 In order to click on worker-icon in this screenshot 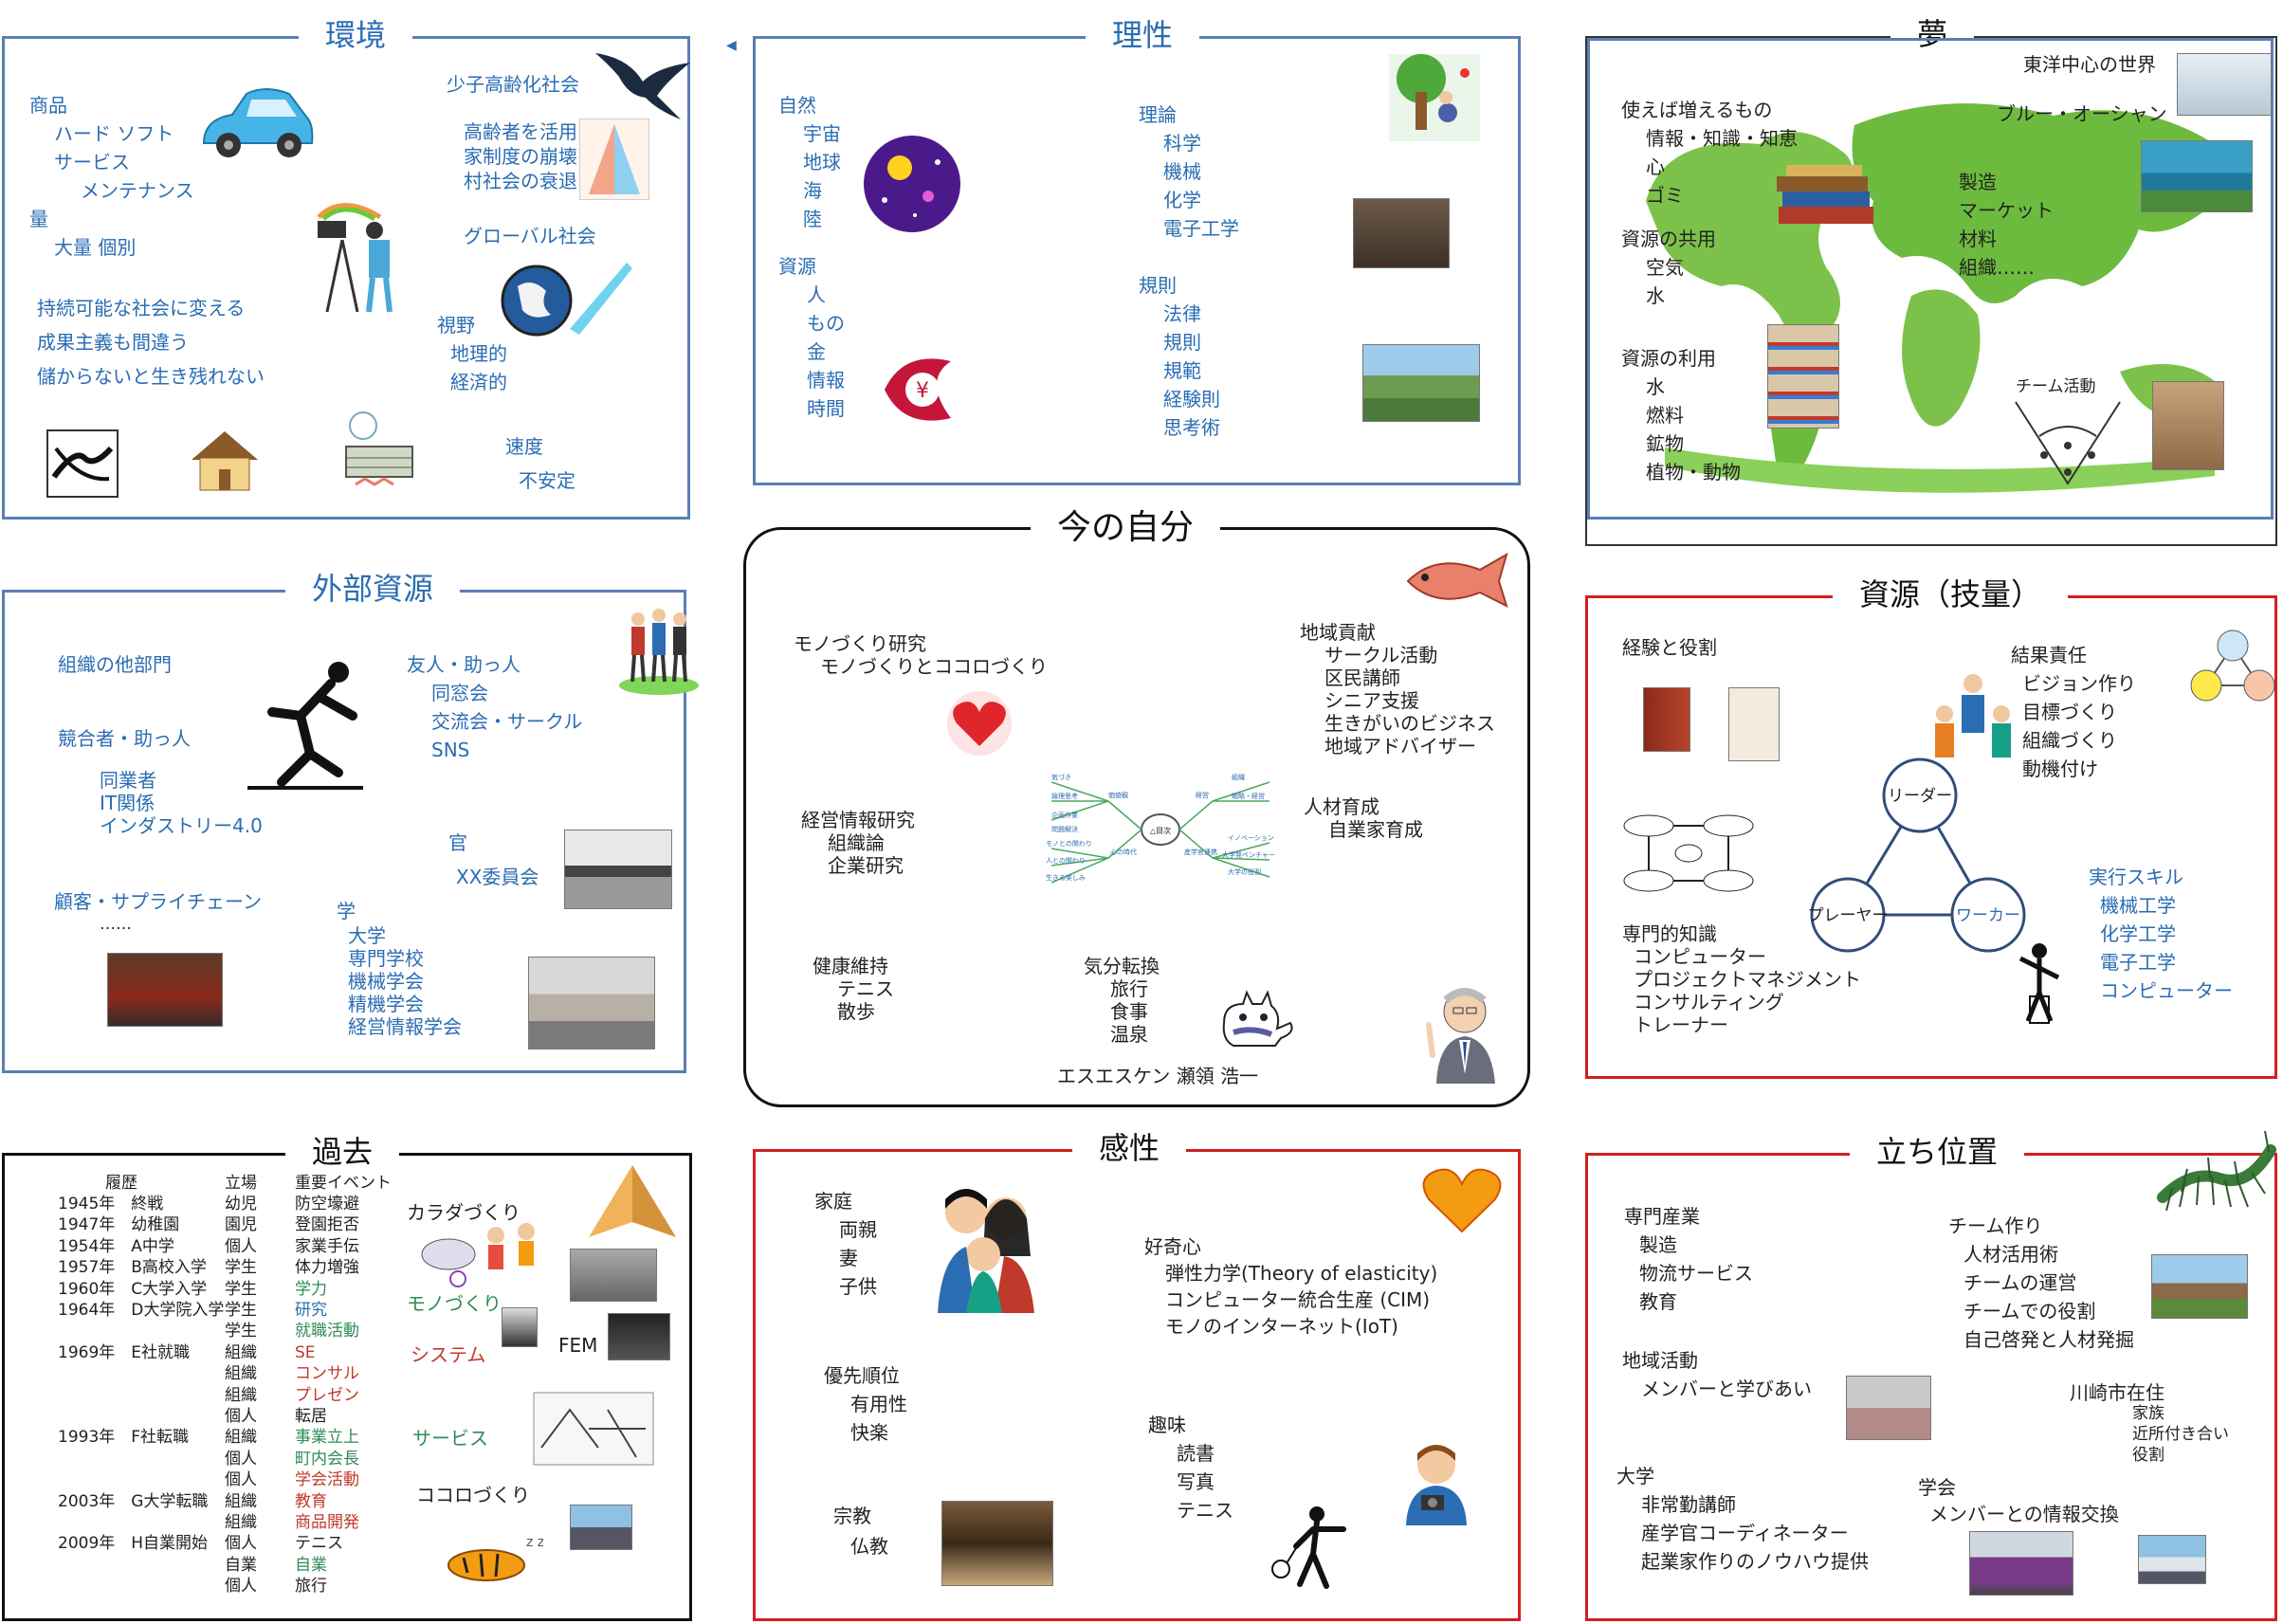, I will do `click(2039, 984)`.